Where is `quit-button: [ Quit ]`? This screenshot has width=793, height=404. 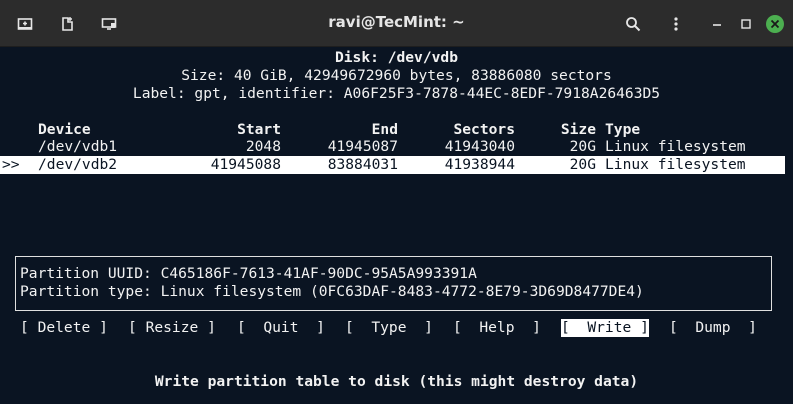 quit-button: [ Quit ] is located at coordinates (281, 328).